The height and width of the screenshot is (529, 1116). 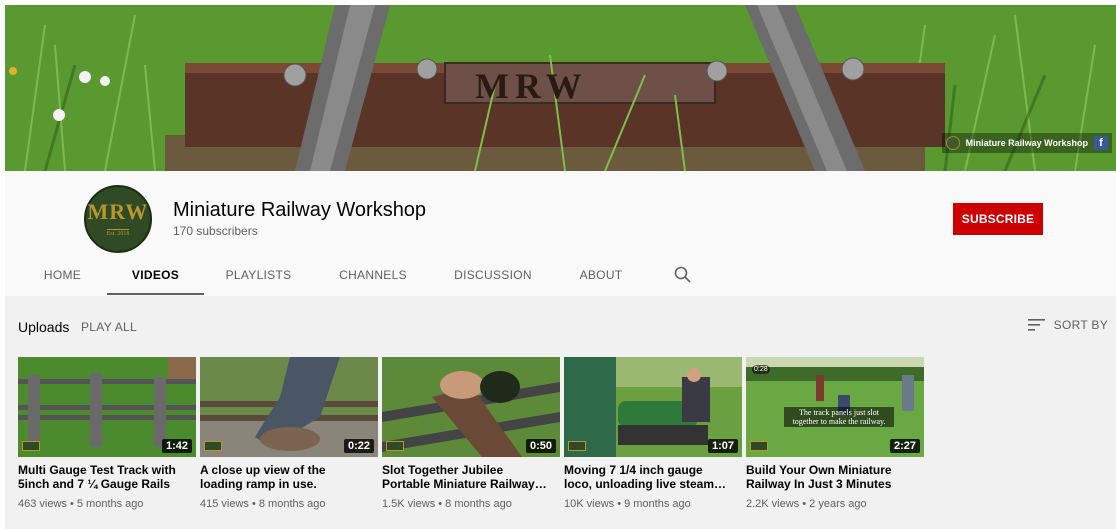 What do you see at coordinates (806, 504) in the screenshot?
I see `video-meta: 2.2K views • 2 years ago` at bounding box center [806, 504].